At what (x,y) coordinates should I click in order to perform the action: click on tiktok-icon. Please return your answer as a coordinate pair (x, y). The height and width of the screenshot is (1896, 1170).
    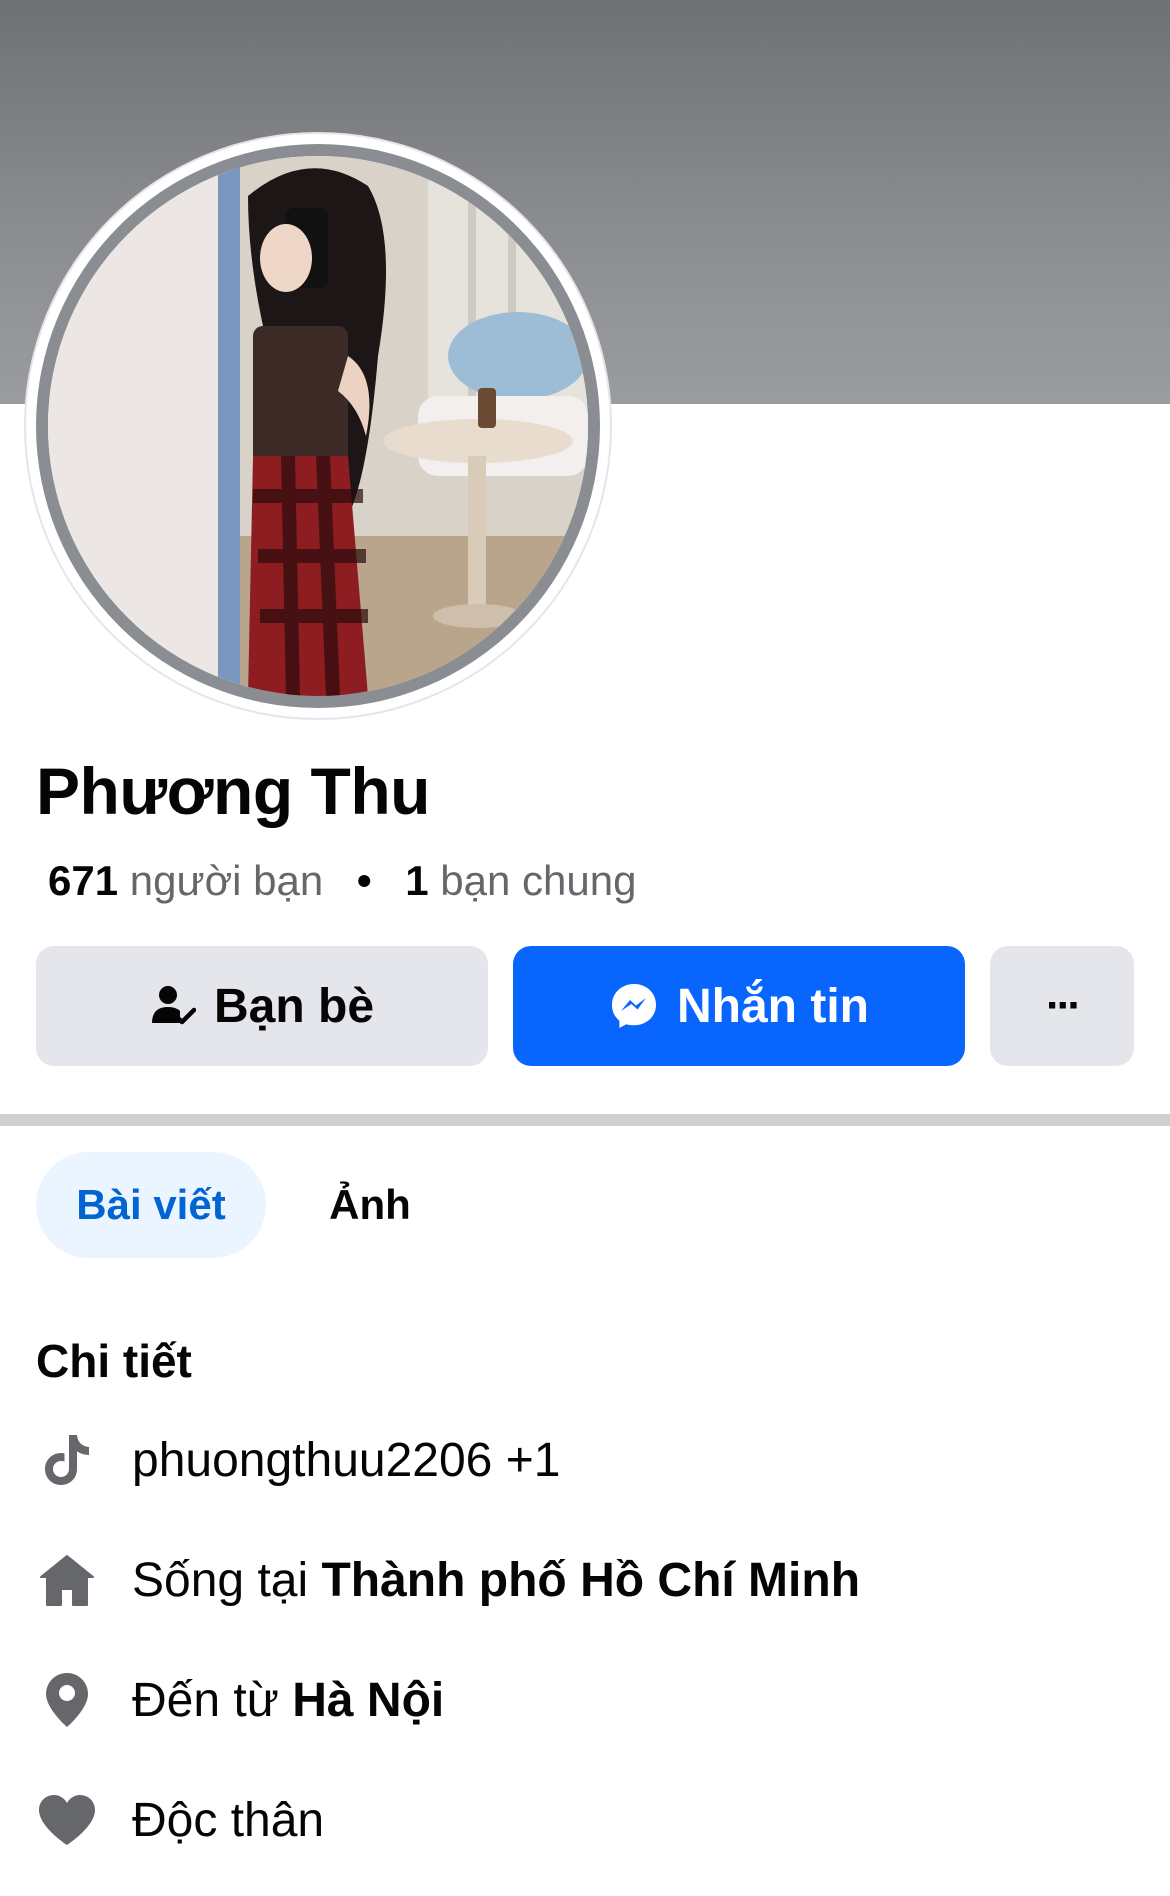
    Looking at the image, I should click on (67, 1460).